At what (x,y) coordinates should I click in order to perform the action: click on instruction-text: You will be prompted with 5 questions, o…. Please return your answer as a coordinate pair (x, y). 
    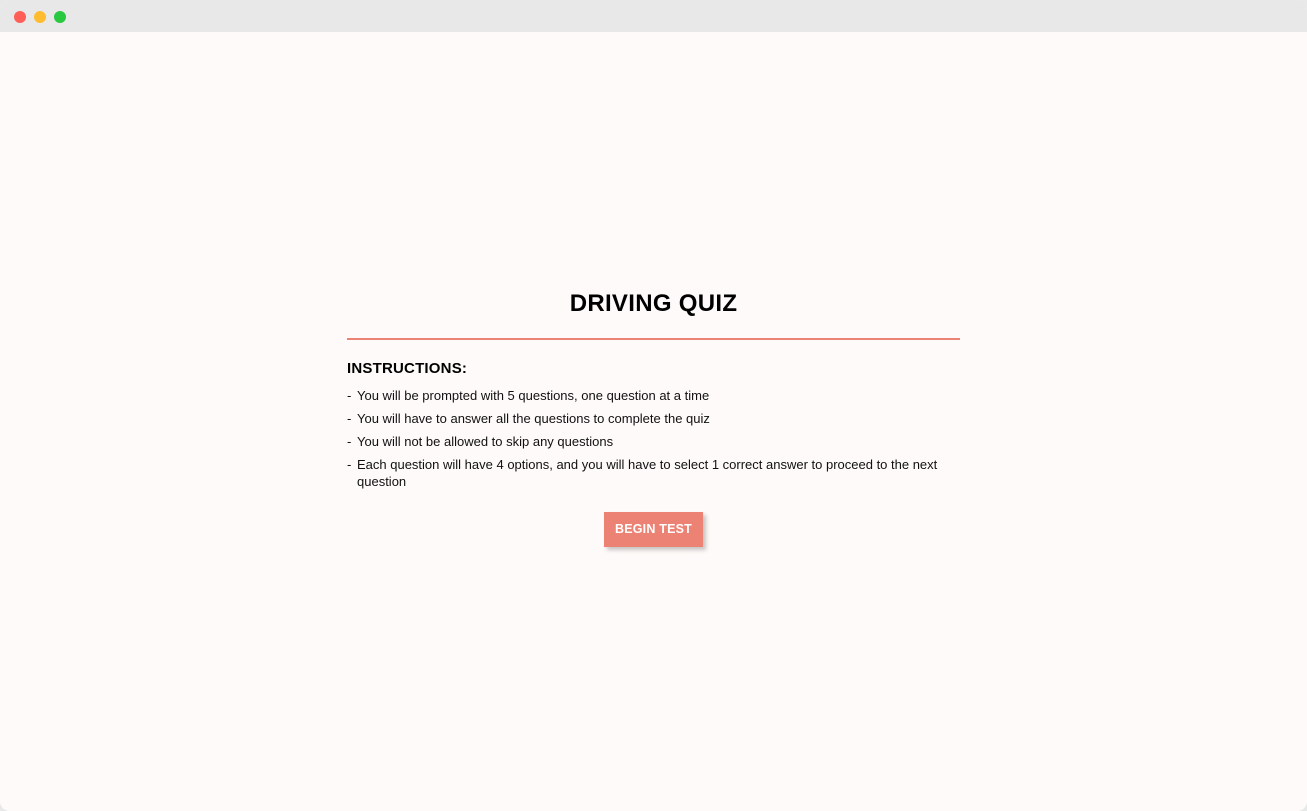
    Looking at the image, I should click on (533, 395).